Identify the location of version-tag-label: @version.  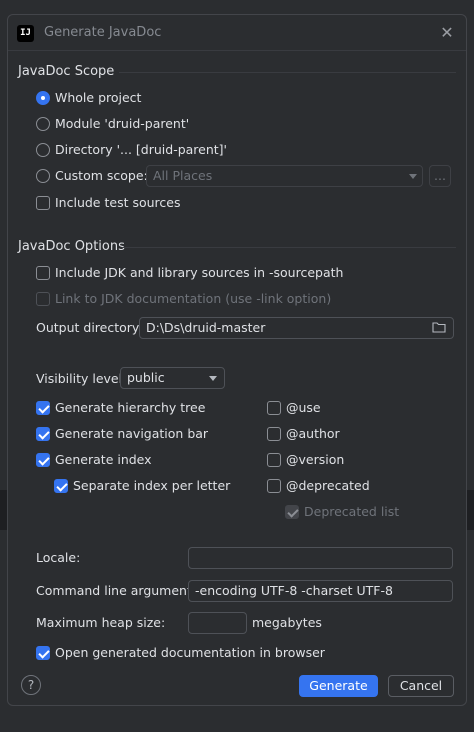
(315, 459).